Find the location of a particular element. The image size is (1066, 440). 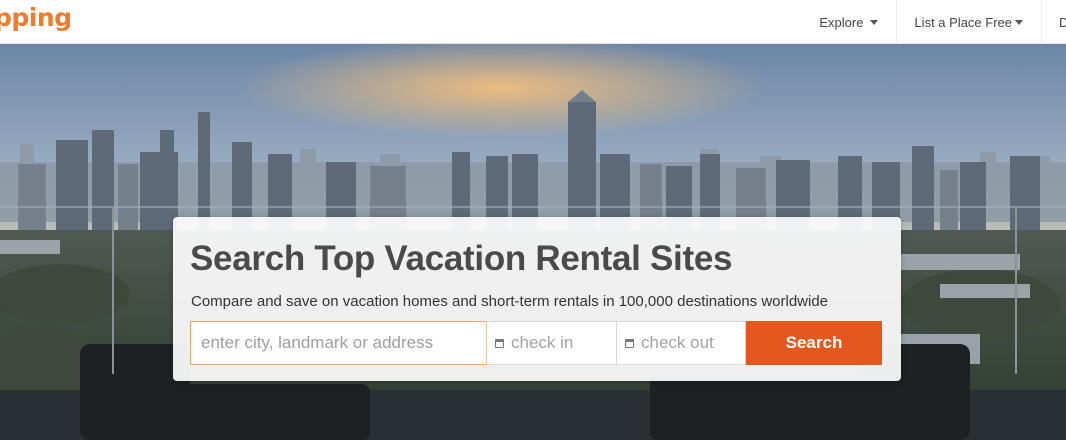

search-form: check in check out Search is located at coordinates (536, 343).